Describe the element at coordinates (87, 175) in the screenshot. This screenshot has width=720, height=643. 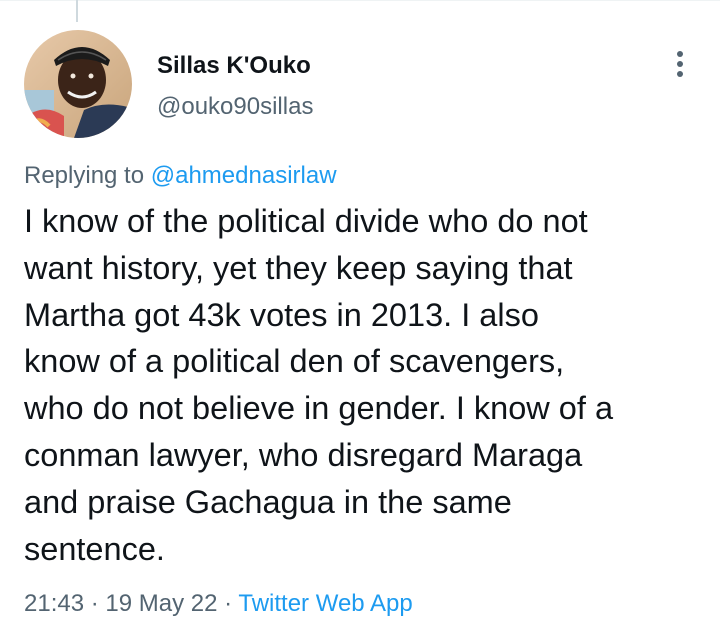
I see `replying-to-label: Replying to` at that location.